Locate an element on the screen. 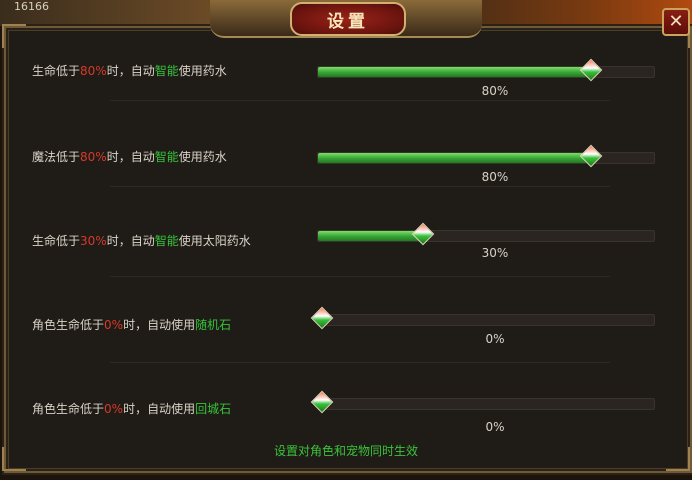 This screenshot has height=480, width=692. top-left-number: 16166 is located at coordinates (31, 6).